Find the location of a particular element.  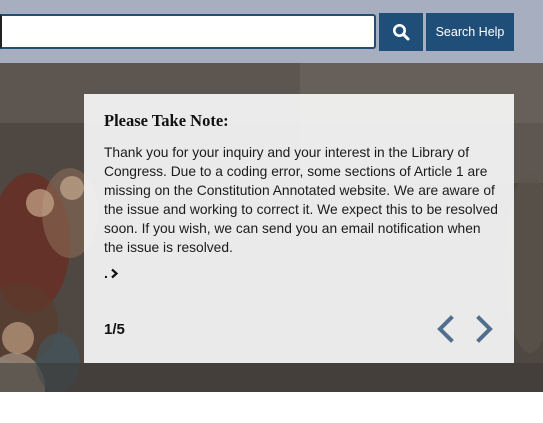

notice-link-label: . is located at coordinates (106, 273).